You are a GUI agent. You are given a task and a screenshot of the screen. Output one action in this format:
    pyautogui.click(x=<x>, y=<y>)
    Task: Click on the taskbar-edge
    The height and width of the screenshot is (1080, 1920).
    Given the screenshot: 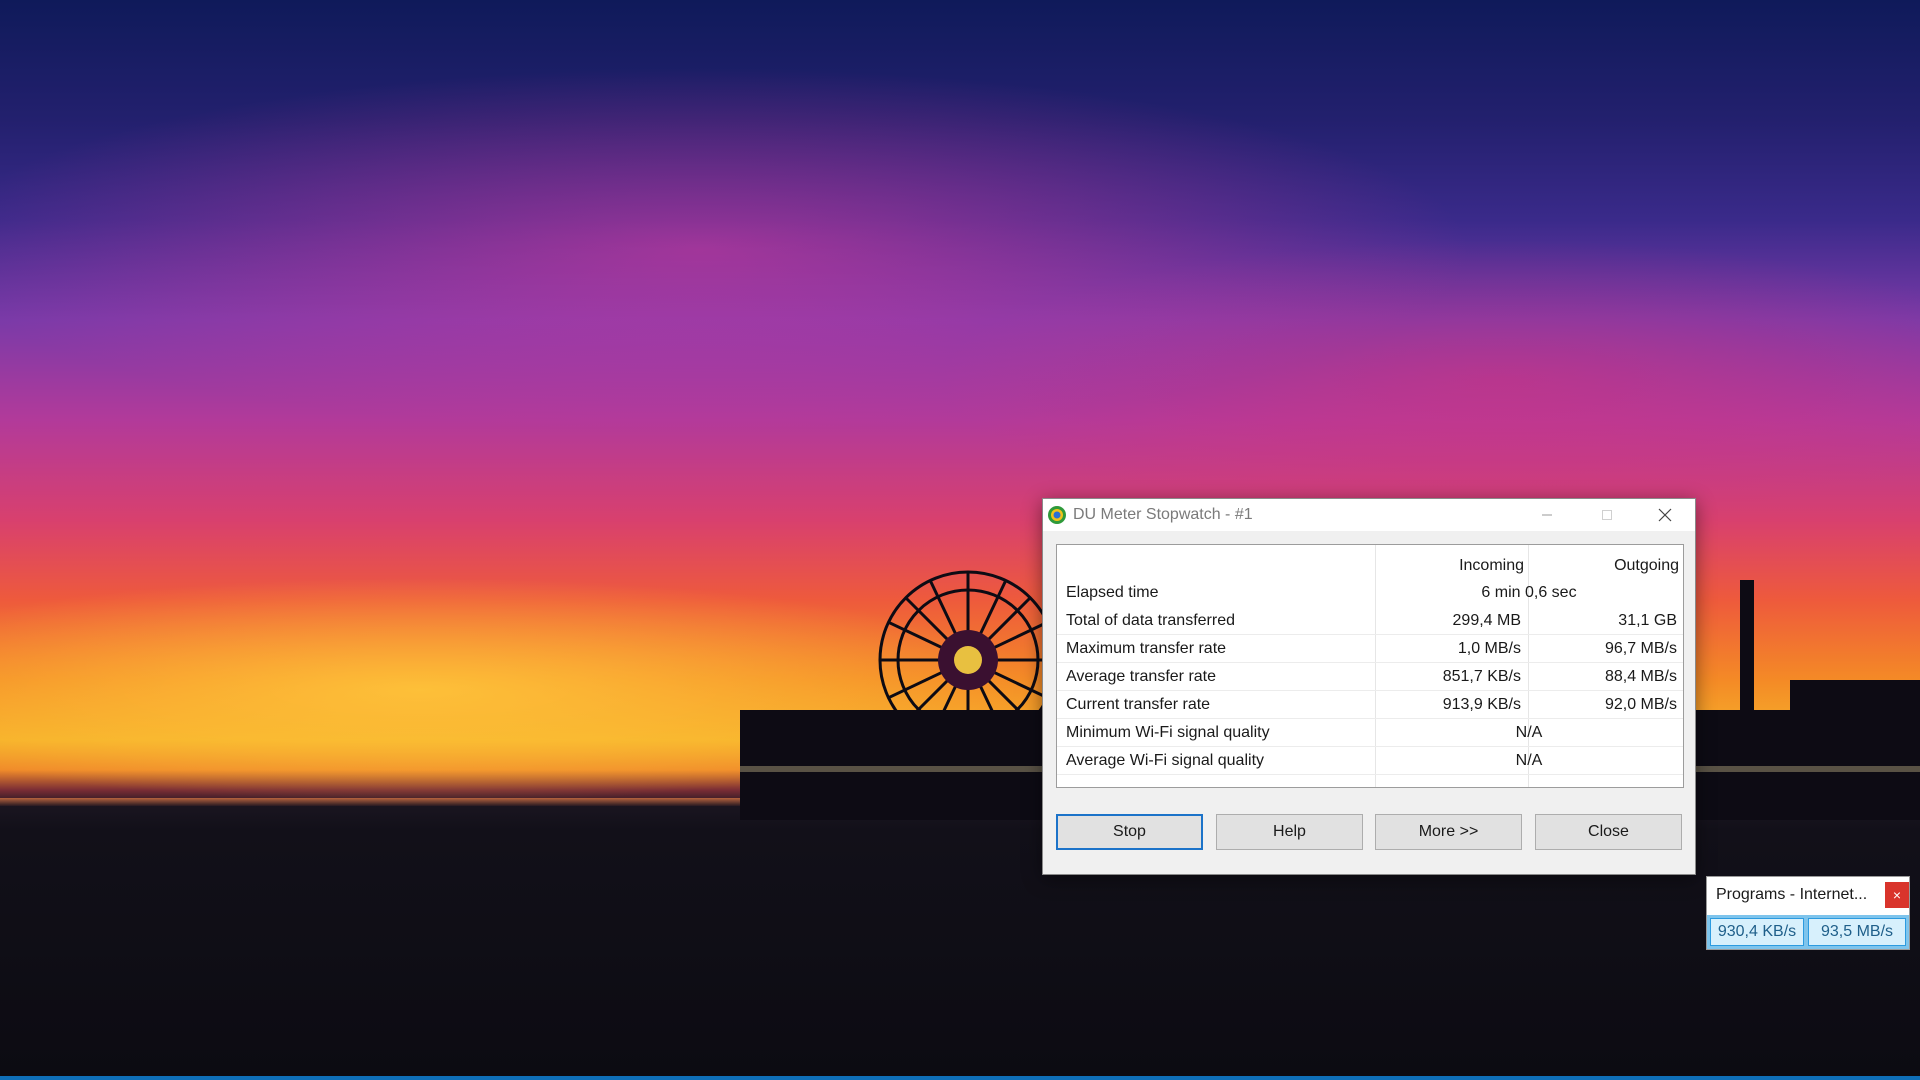 What is the action you would take?
    pyautogui.click(x=960, y=1078)
    